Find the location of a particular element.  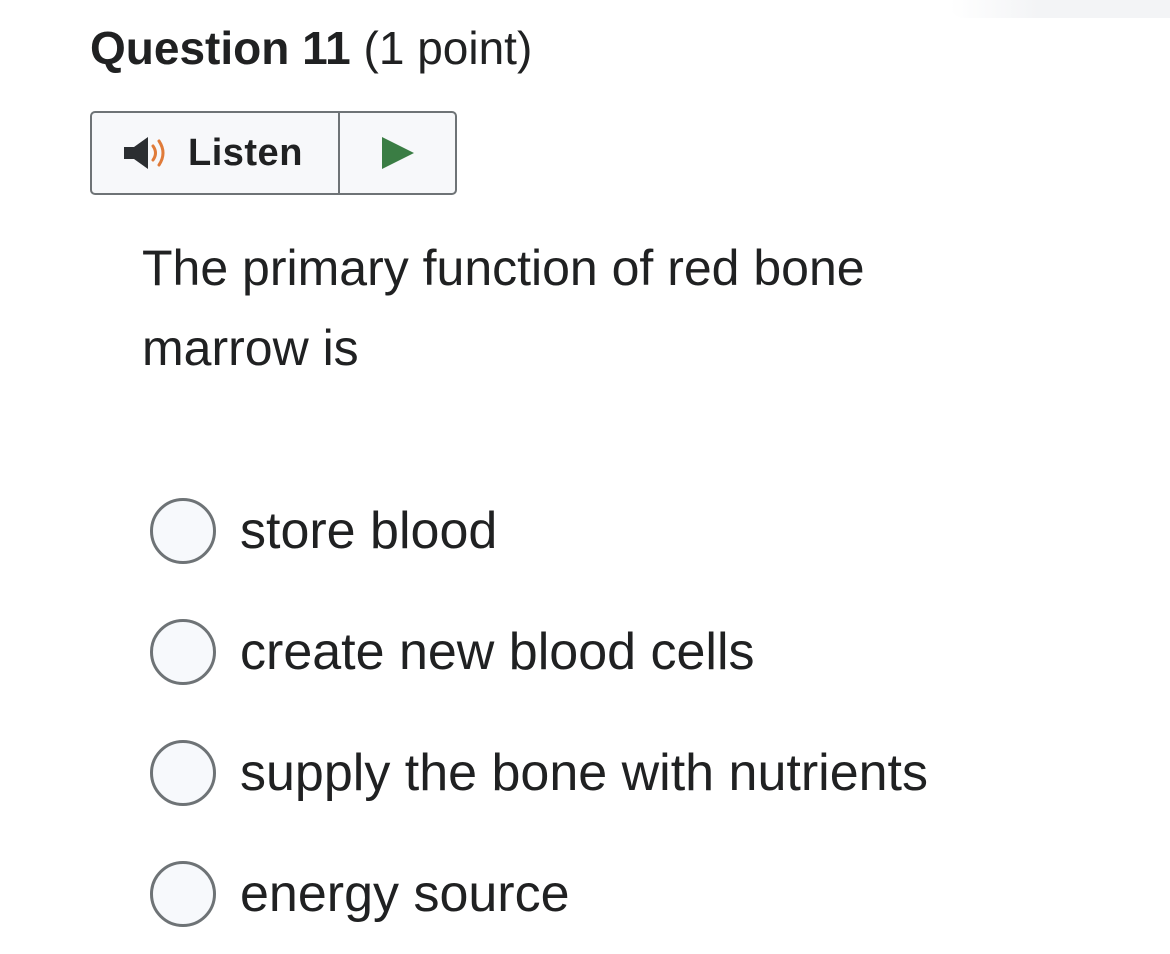

listen-label: Listen is located at coordinates (245, 152).